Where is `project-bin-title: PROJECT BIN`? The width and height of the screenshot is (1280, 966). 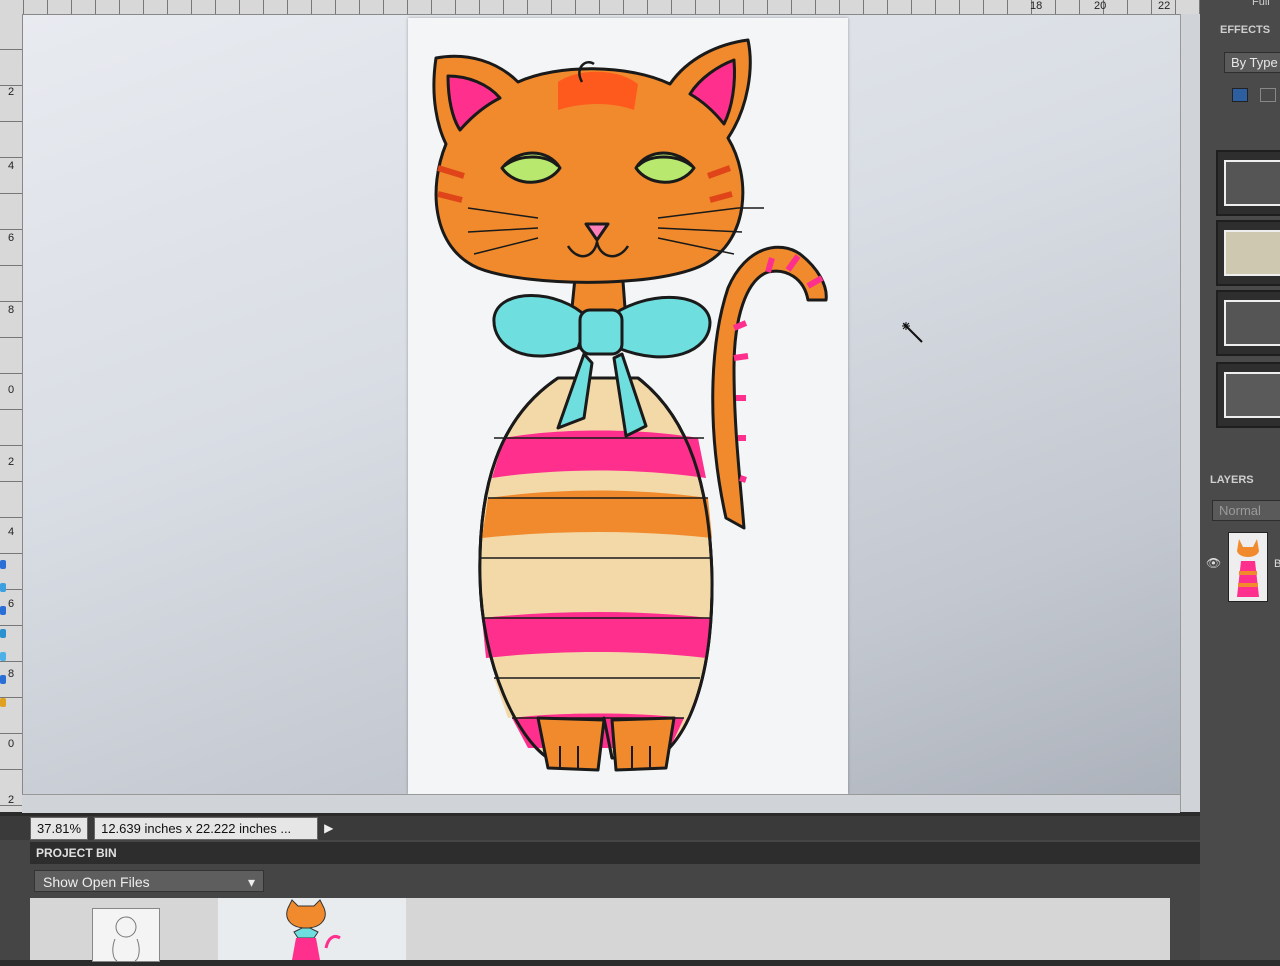
project-bin-title: PROJECT BIN is located at coordinates (618, 853).